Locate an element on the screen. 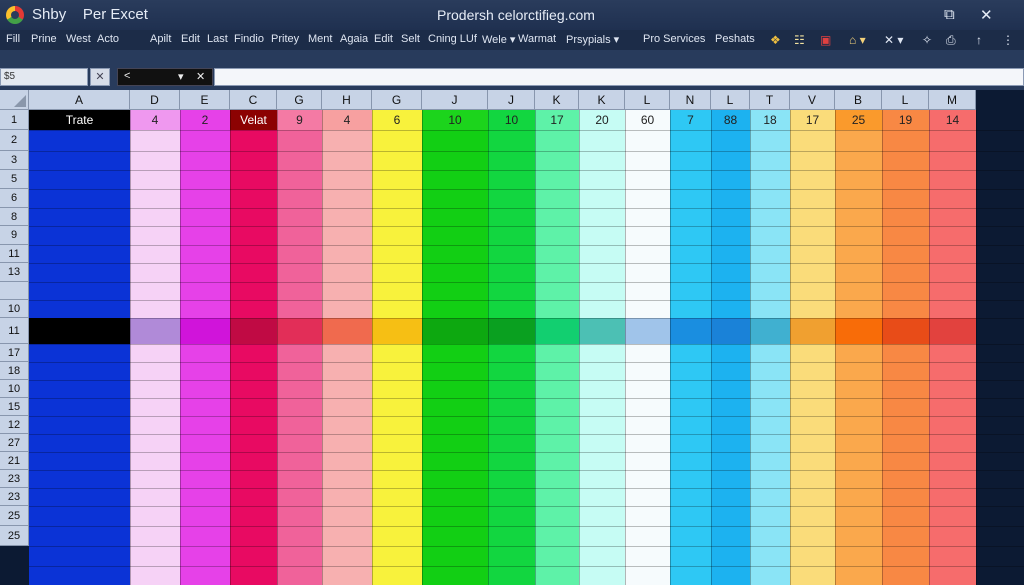  menu-item: Wele ▾ is located at coordinates (498, 39).